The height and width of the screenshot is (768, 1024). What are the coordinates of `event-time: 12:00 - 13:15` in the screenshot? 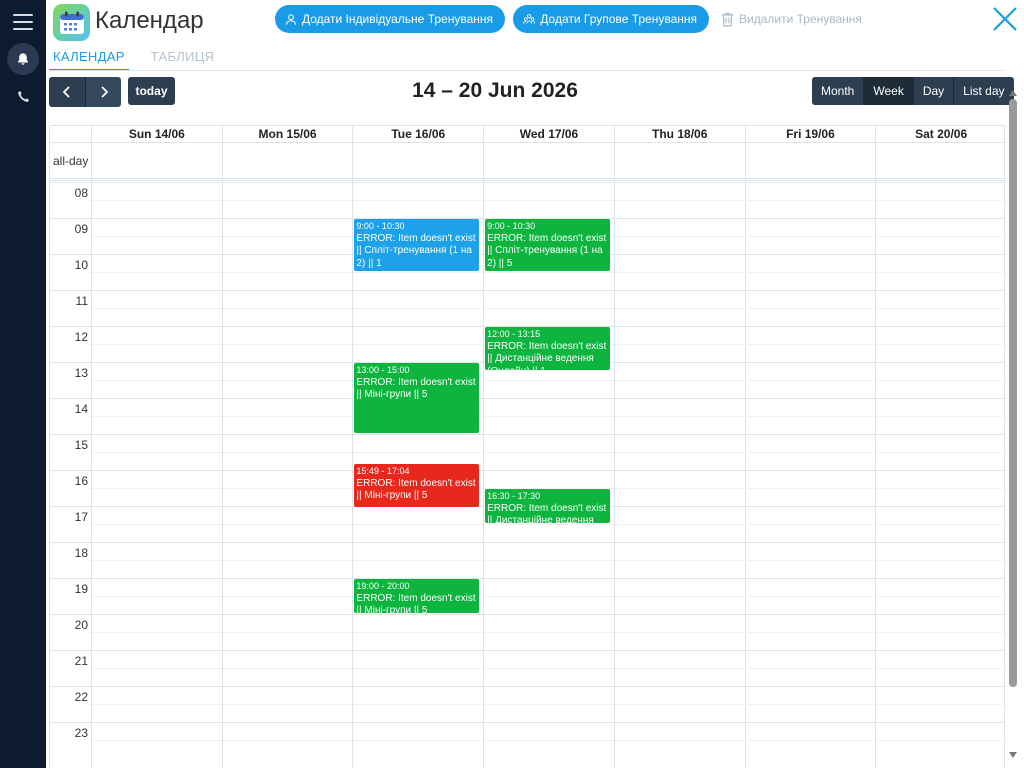 It's located at (514, 334).